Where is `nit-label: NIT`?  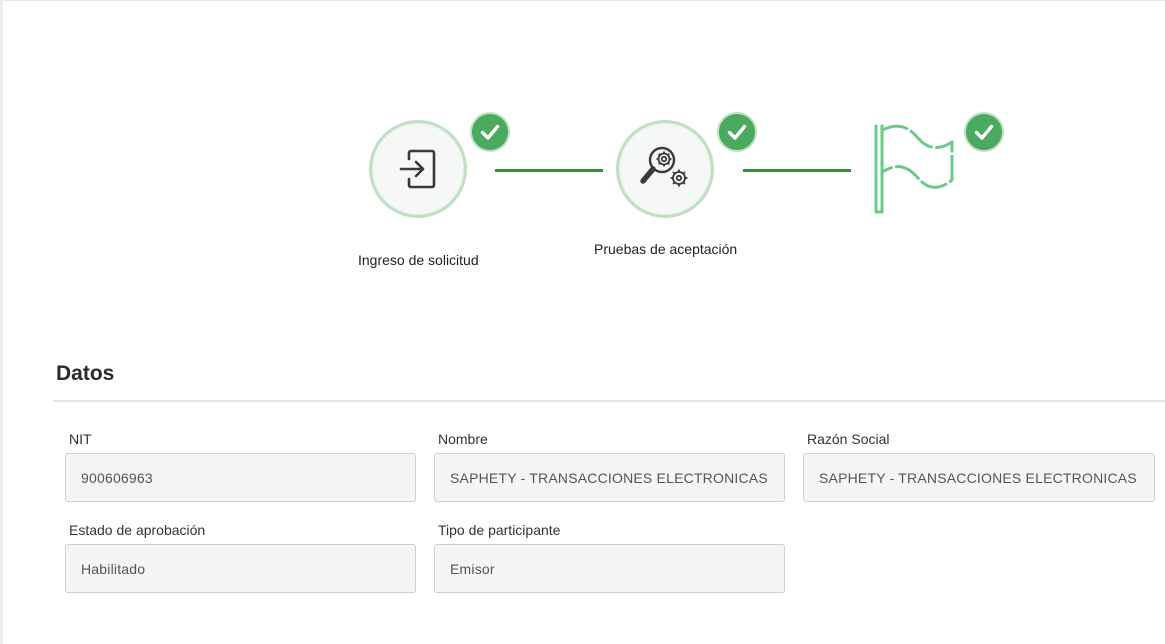 nit-label: NIT is located at coordinates (80, 439).